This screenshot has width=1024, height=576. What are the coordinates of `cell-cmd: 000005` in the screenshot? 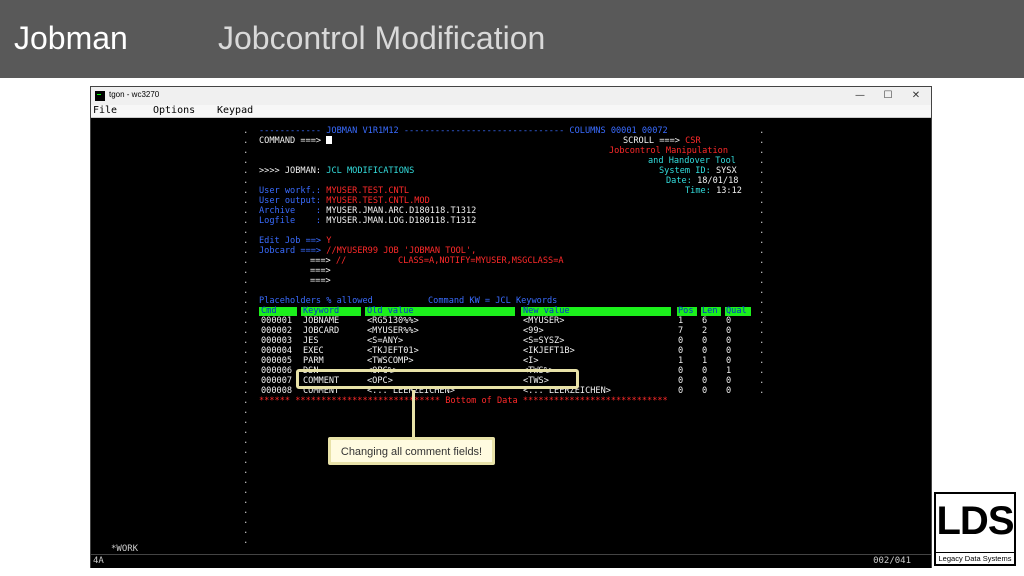 It's located at (276, 361).